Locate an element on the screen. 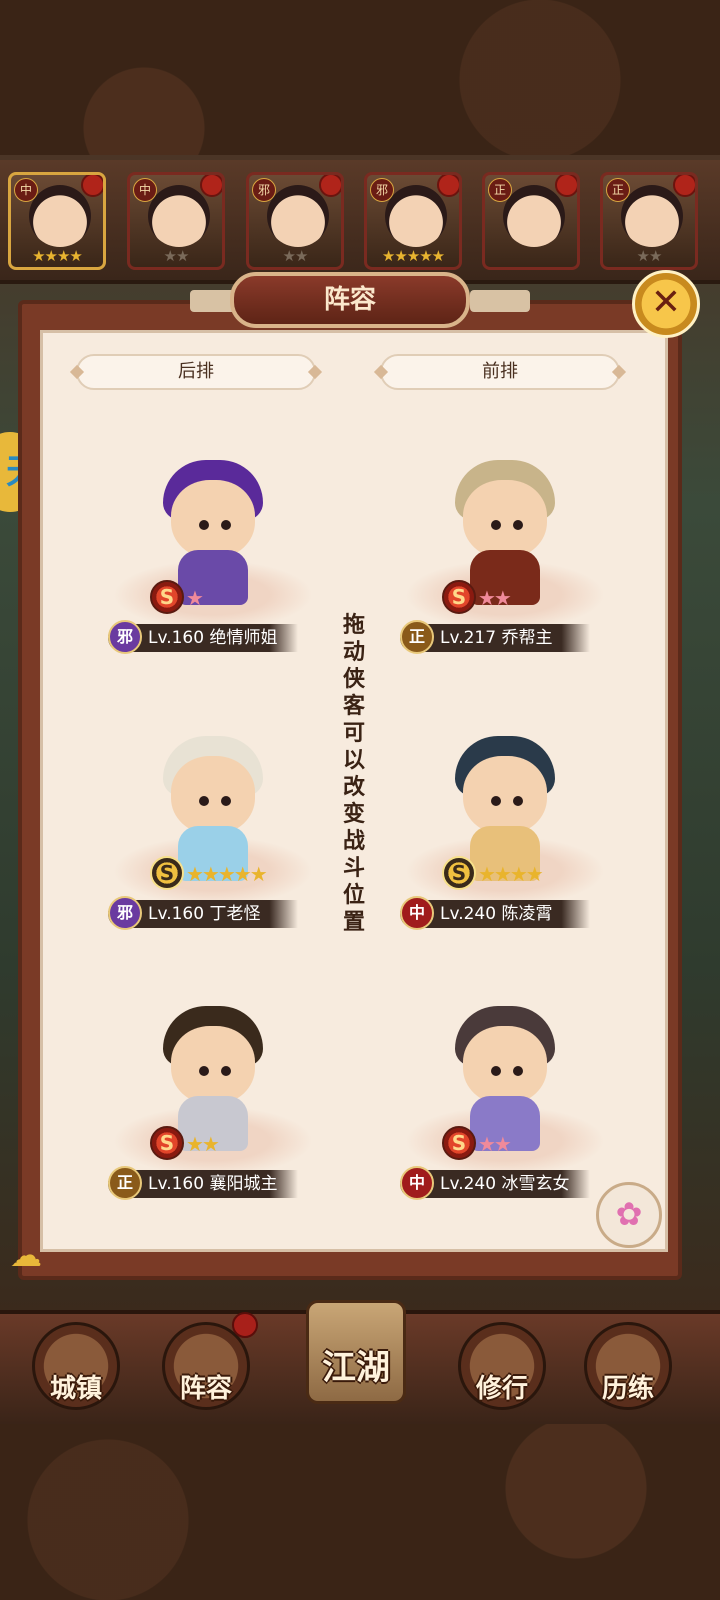 This screenshot has height=1600, width=720. roster-hero-card: 正 is located at coordinates (531, 221).